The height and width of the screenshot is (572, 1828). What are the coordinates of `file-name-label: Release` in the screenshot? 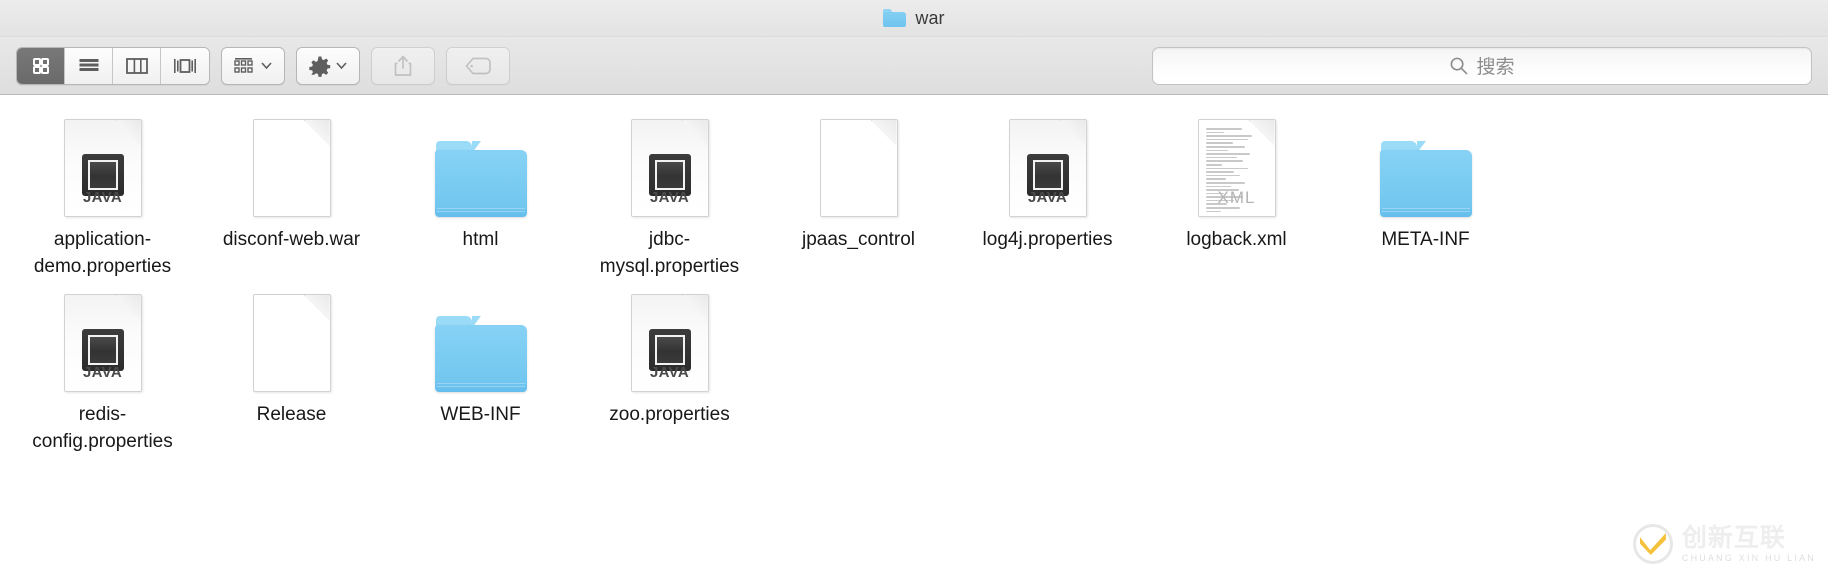 It's located at (291, 414).